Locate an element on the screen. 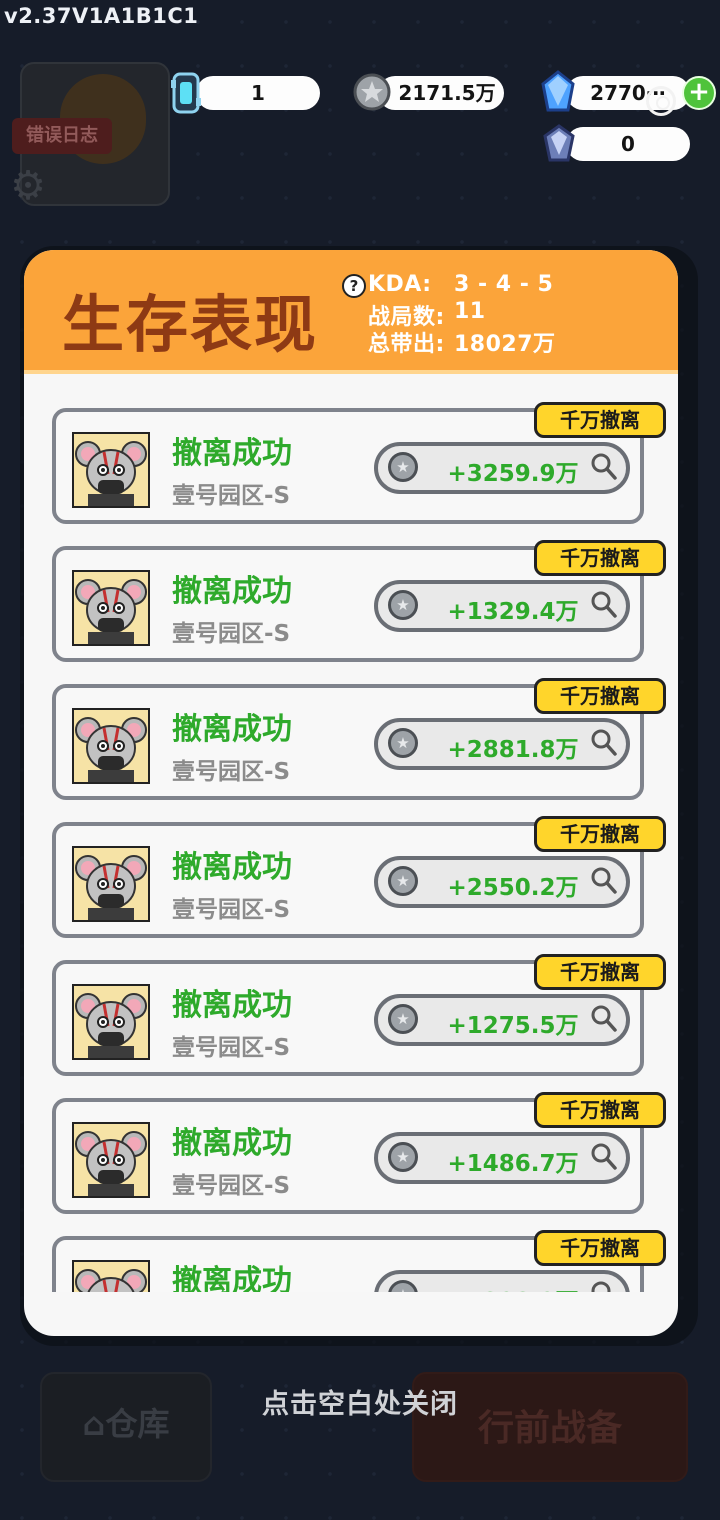 The width and height of the screenshot is (720, 1520). ticket-count: 1 is located at coordinates (258, 93).